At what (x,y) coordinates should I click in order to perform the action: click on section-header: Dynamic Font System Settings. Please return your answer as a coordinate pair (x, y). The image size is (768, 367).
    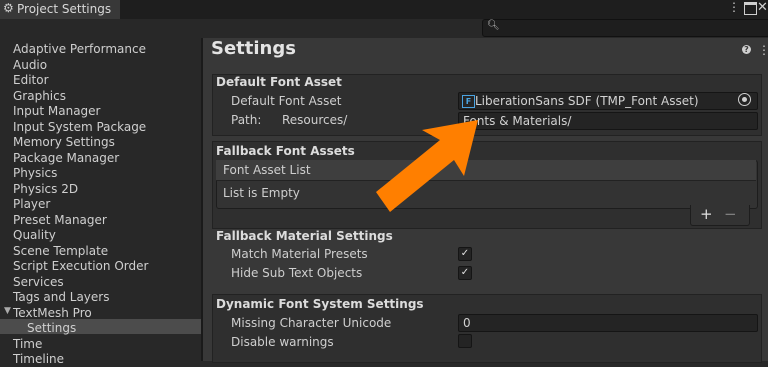
    Looking at the image, I should click on (320, 304).